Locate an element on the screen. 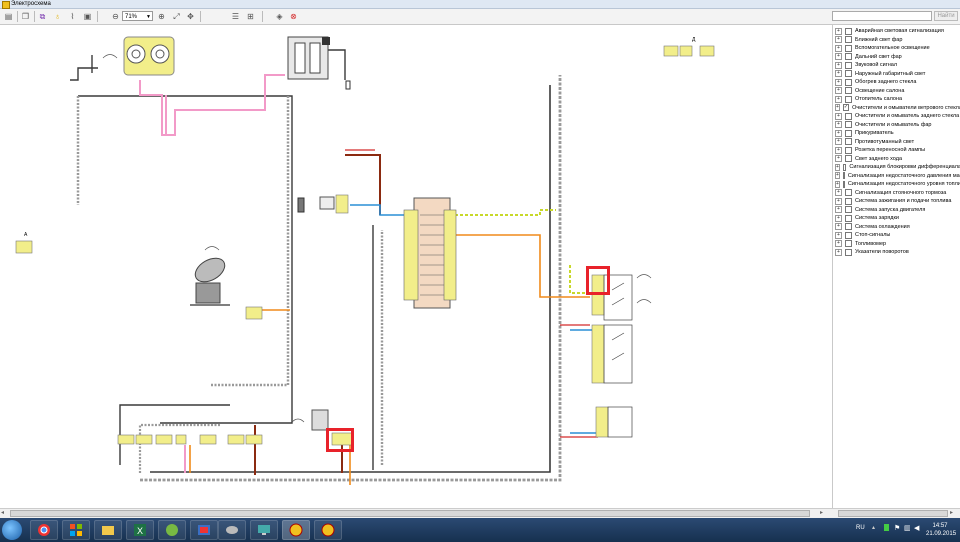  tree-item: + Прикуриватель is located at coordinates (897, 133).